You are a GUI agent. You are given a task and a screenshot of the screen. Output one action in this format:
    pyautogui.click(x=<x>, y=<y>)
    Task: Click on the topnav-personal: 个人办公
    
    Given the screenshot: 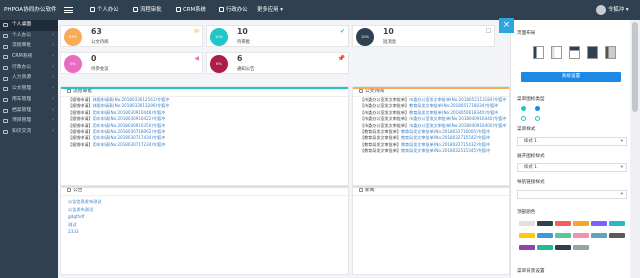 What is the action you would take?
    pyautogui.click(x=104, y=10)
    